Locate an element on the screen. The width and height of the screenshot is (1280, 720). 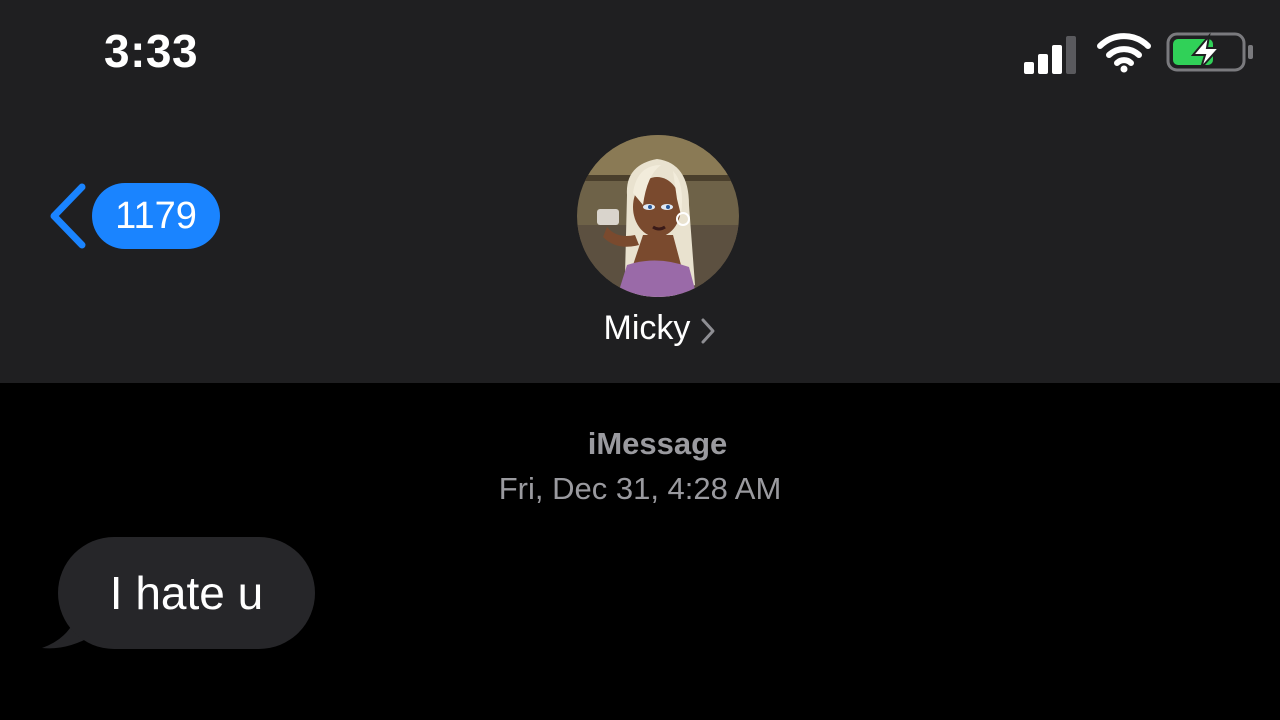
back-button: 1179 is located at coordinates (134, 216).